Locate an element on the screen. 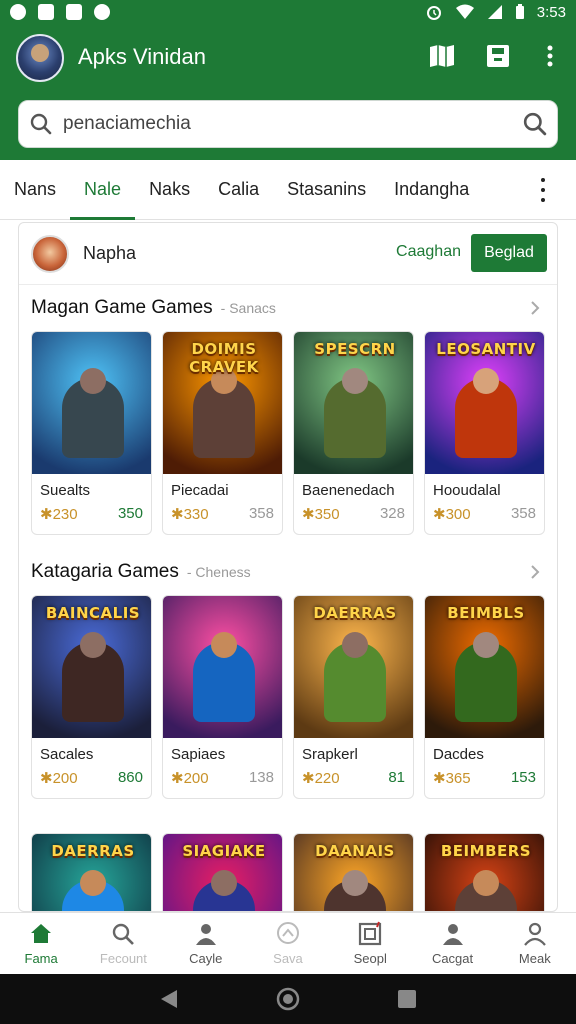  system-navigation-bar is located at coordinates (288, 999).